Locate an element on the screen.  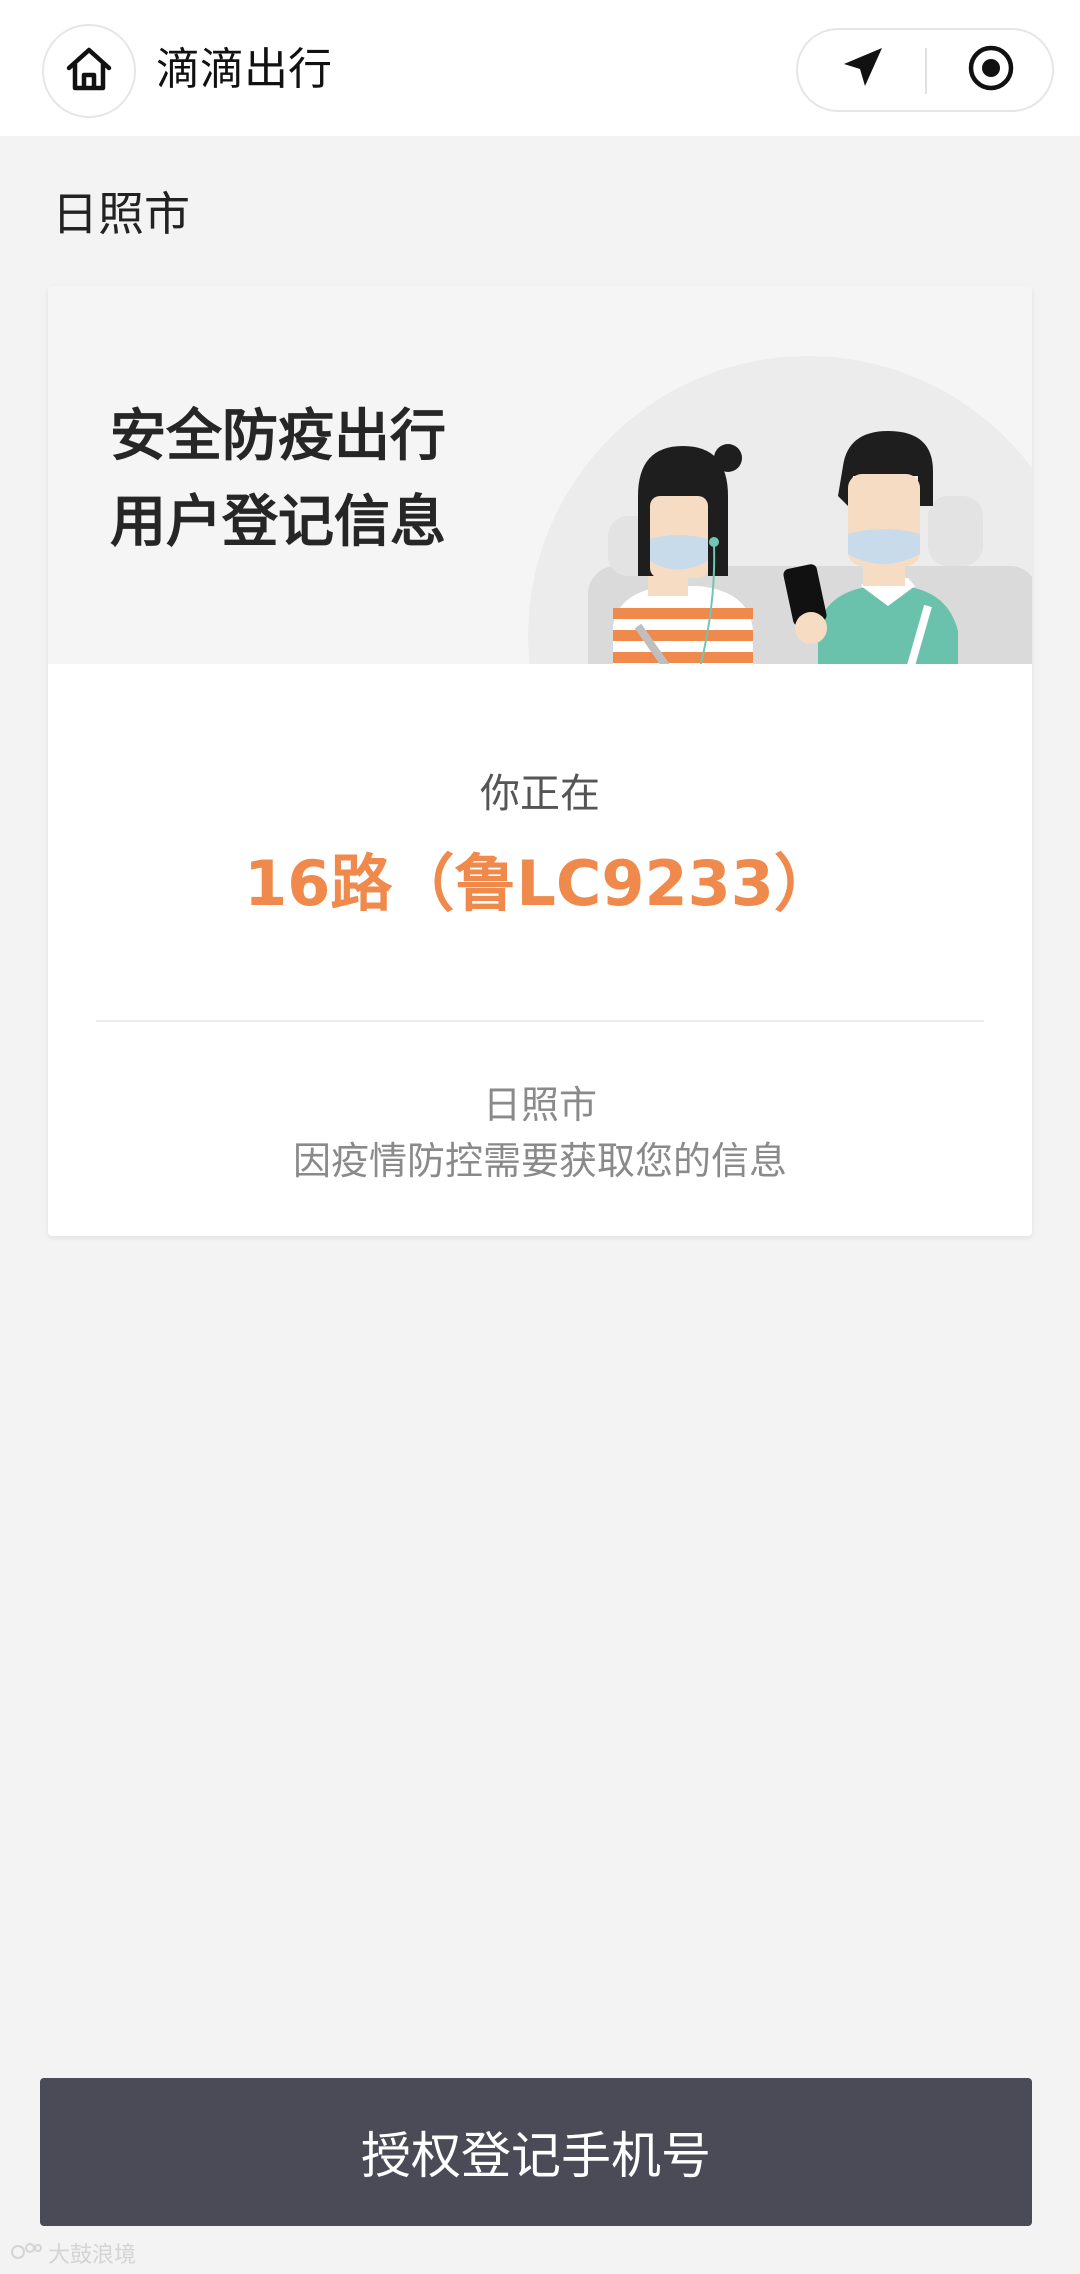
app-title: 滴滴出行 is located at coordinates (244, 69).